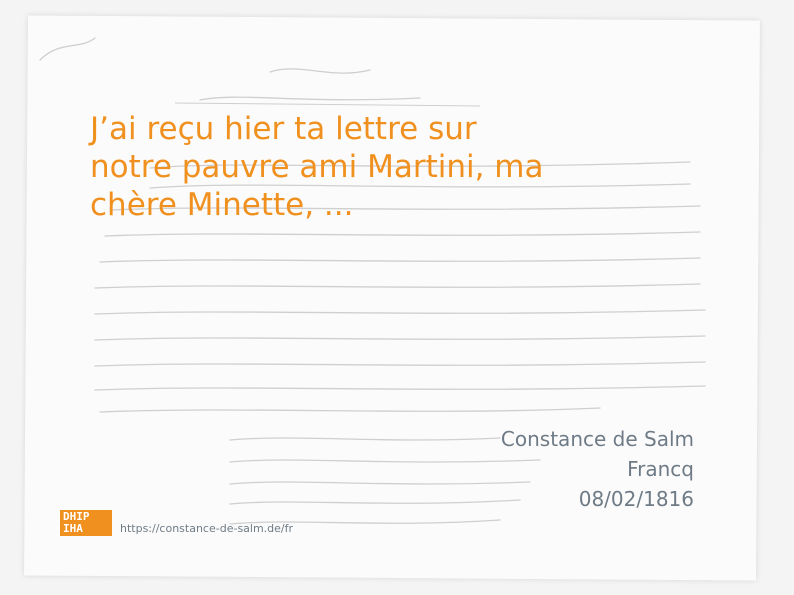  What do you see at coordinates (86, 523) in the screenshot?
I see `dhip-iha-logo: DHIP IHA` at bounding box center [86, 523].